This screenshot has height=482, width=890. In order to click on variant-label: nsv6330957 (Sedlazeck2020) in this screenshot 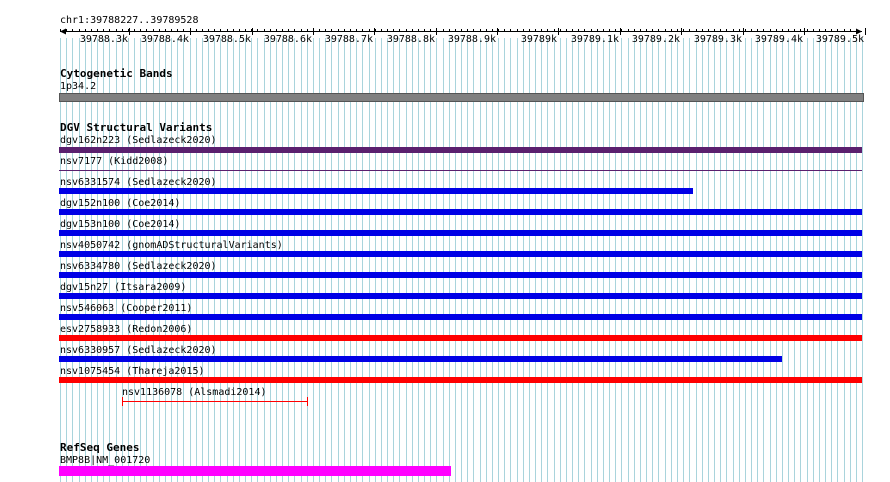, I will do `click(138, 350)`.